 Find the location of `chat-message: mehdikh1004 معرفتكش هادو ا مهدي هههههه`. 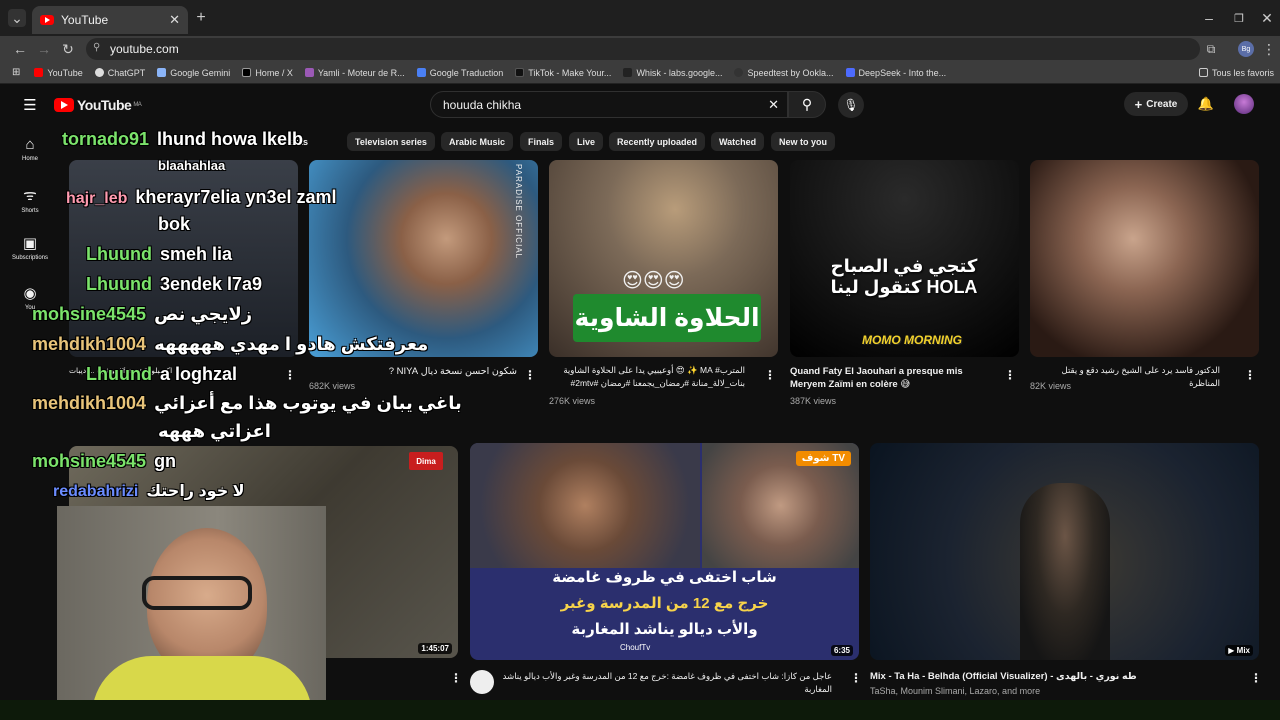

chat-message: mehdikh1004 معرفتكش هادو ا مهدي هههههه is located at coordinates (230, 344).